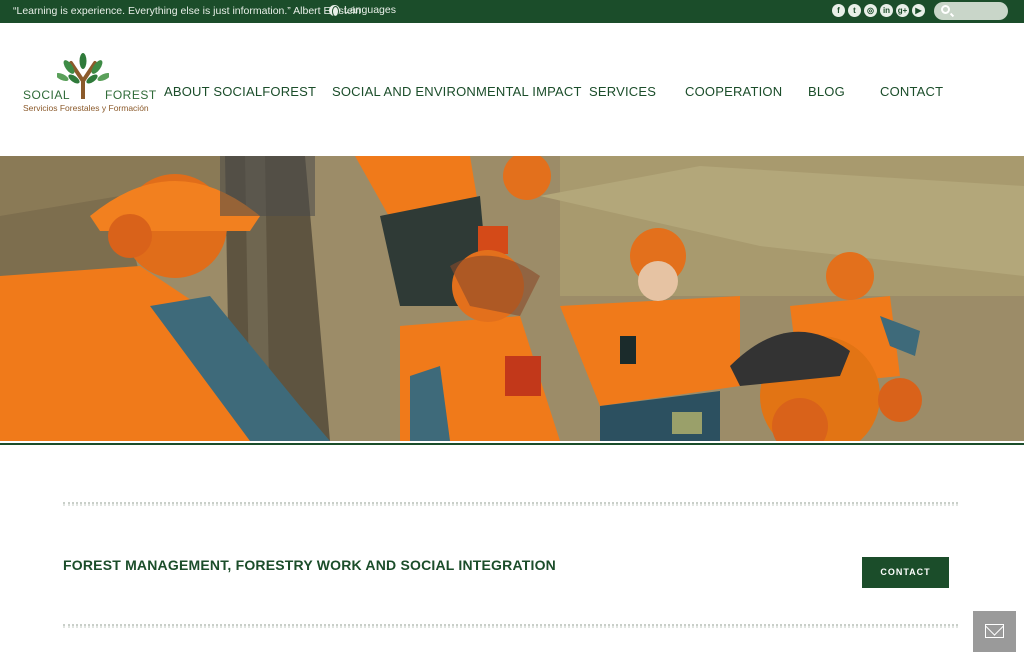  Describe the element at coordinates (131, 95) in the screenshot. I see `logo-word-forest: FOREST` at that location.